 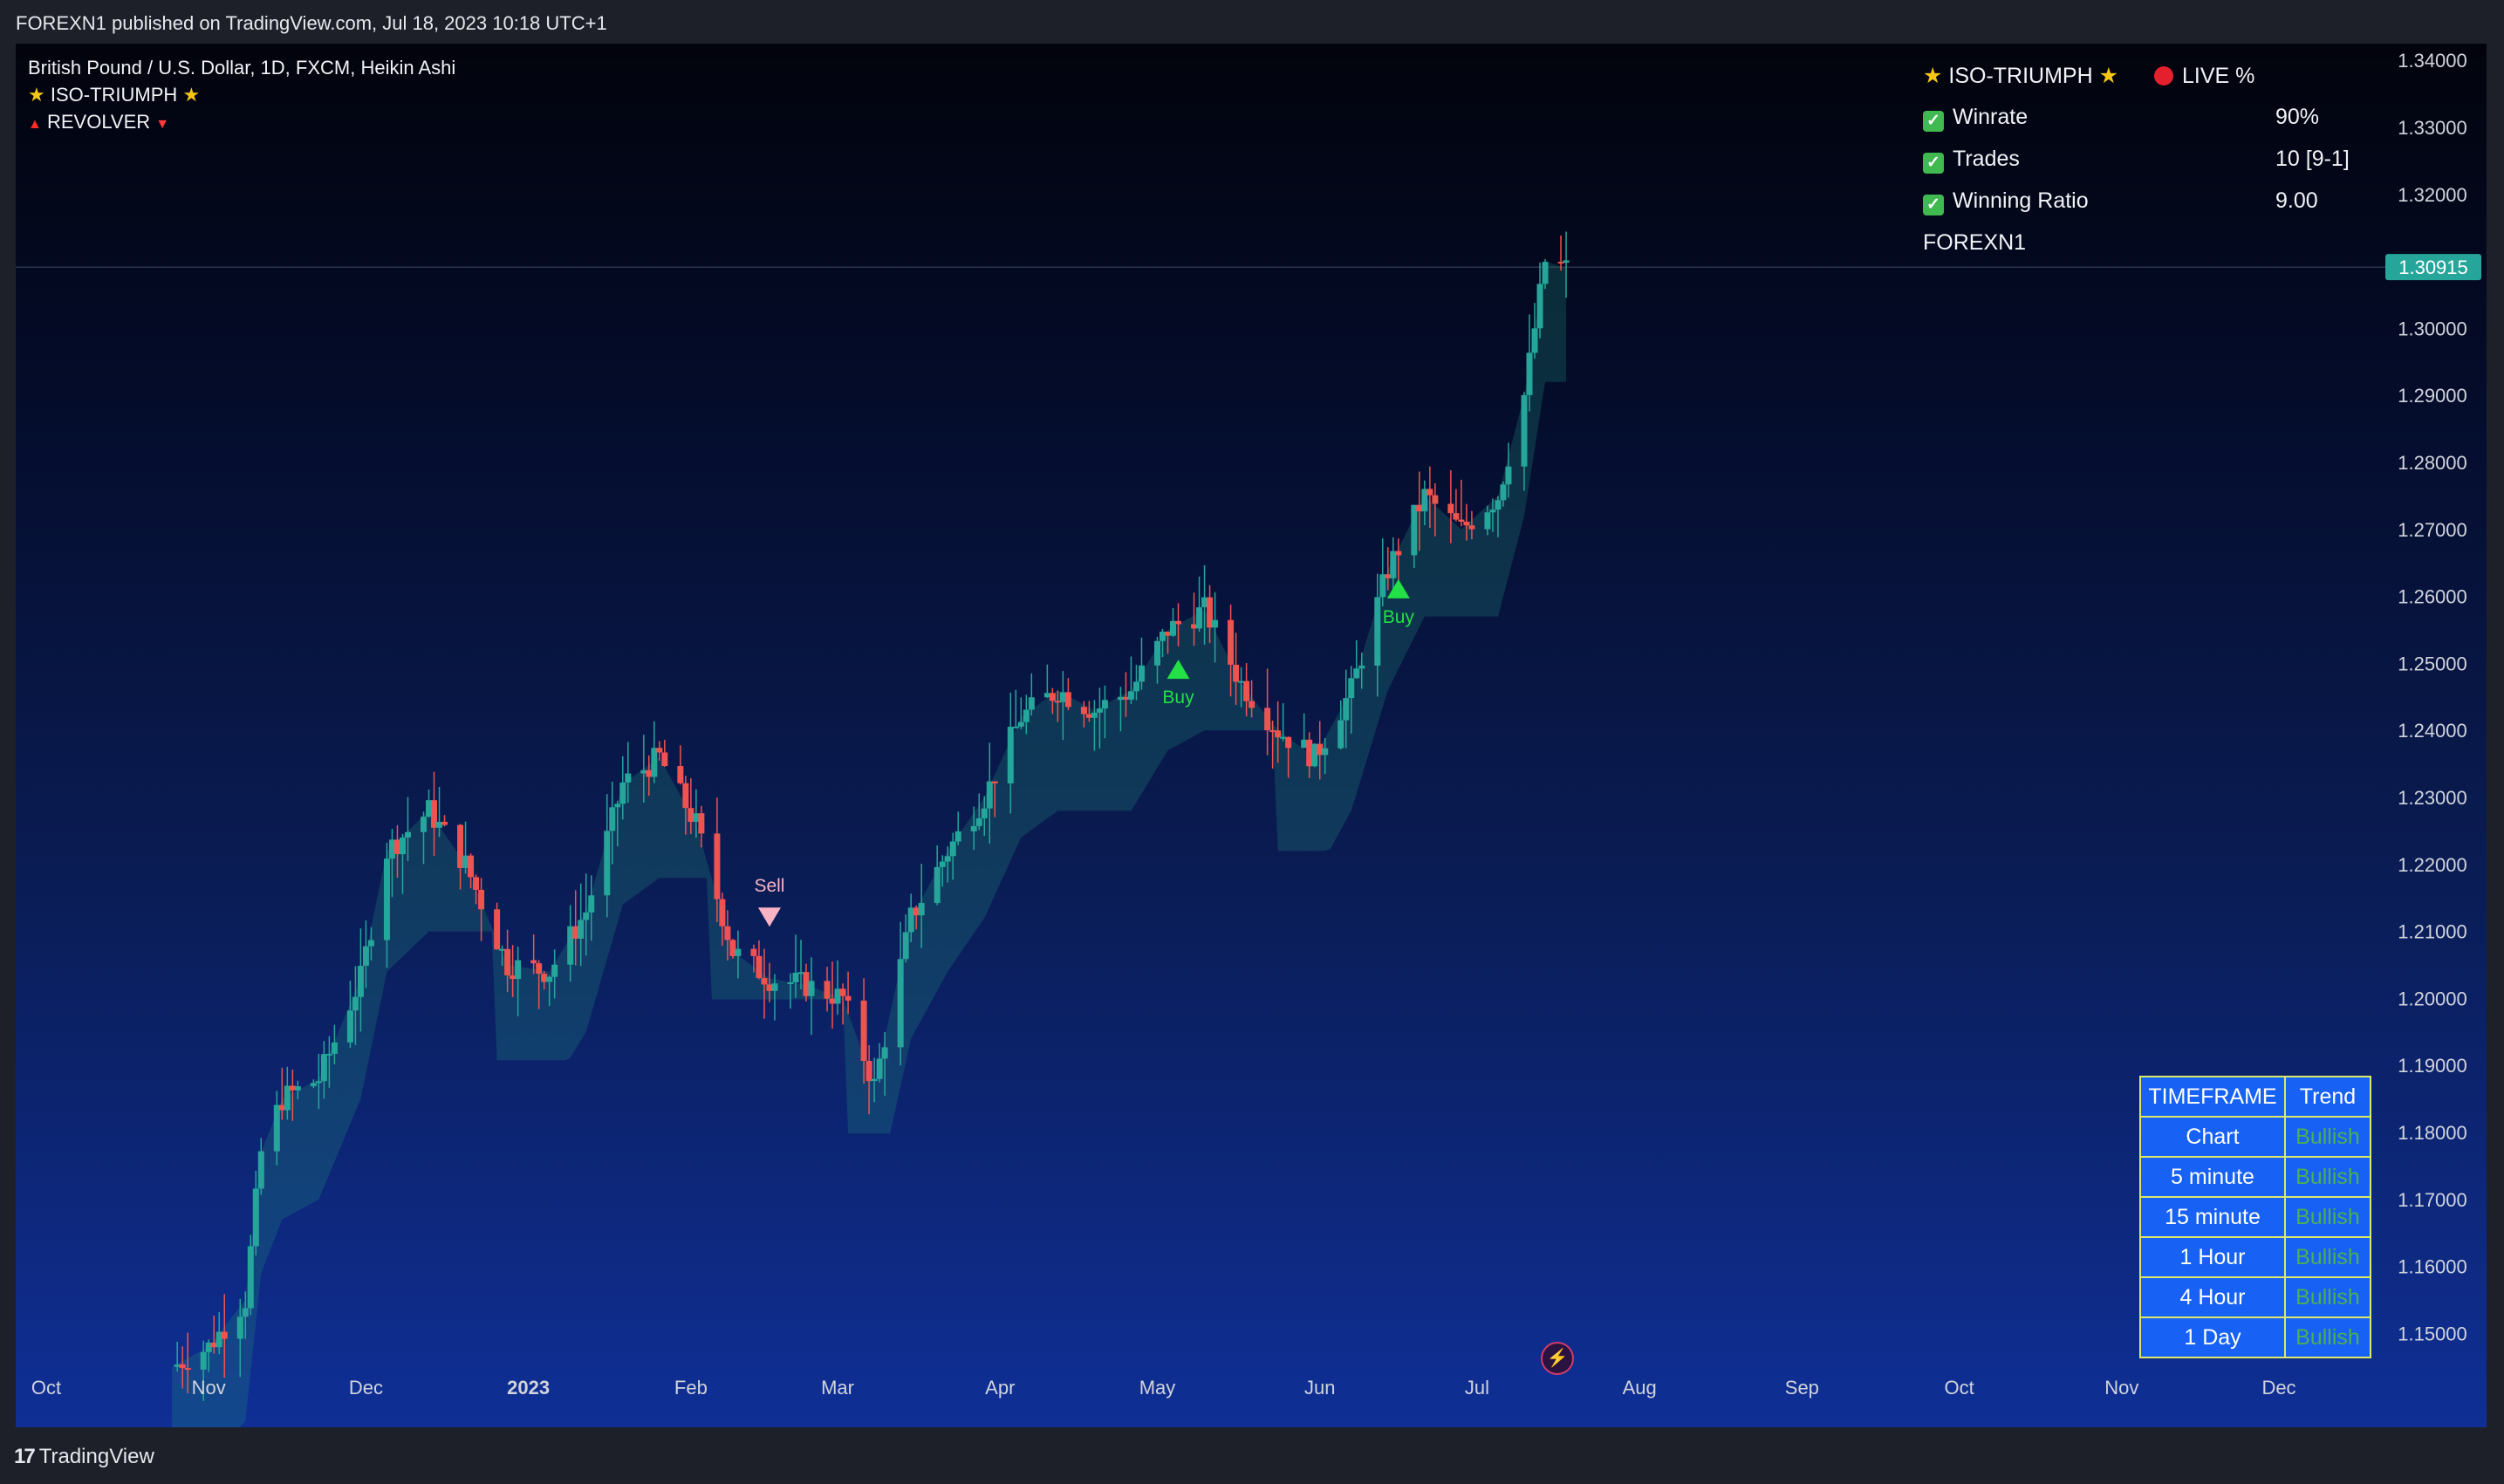 What do you see at coordinates (1991, 117) in the screenshot?
I see `stats-label: Winrate` at bounding box center [1991, 117].